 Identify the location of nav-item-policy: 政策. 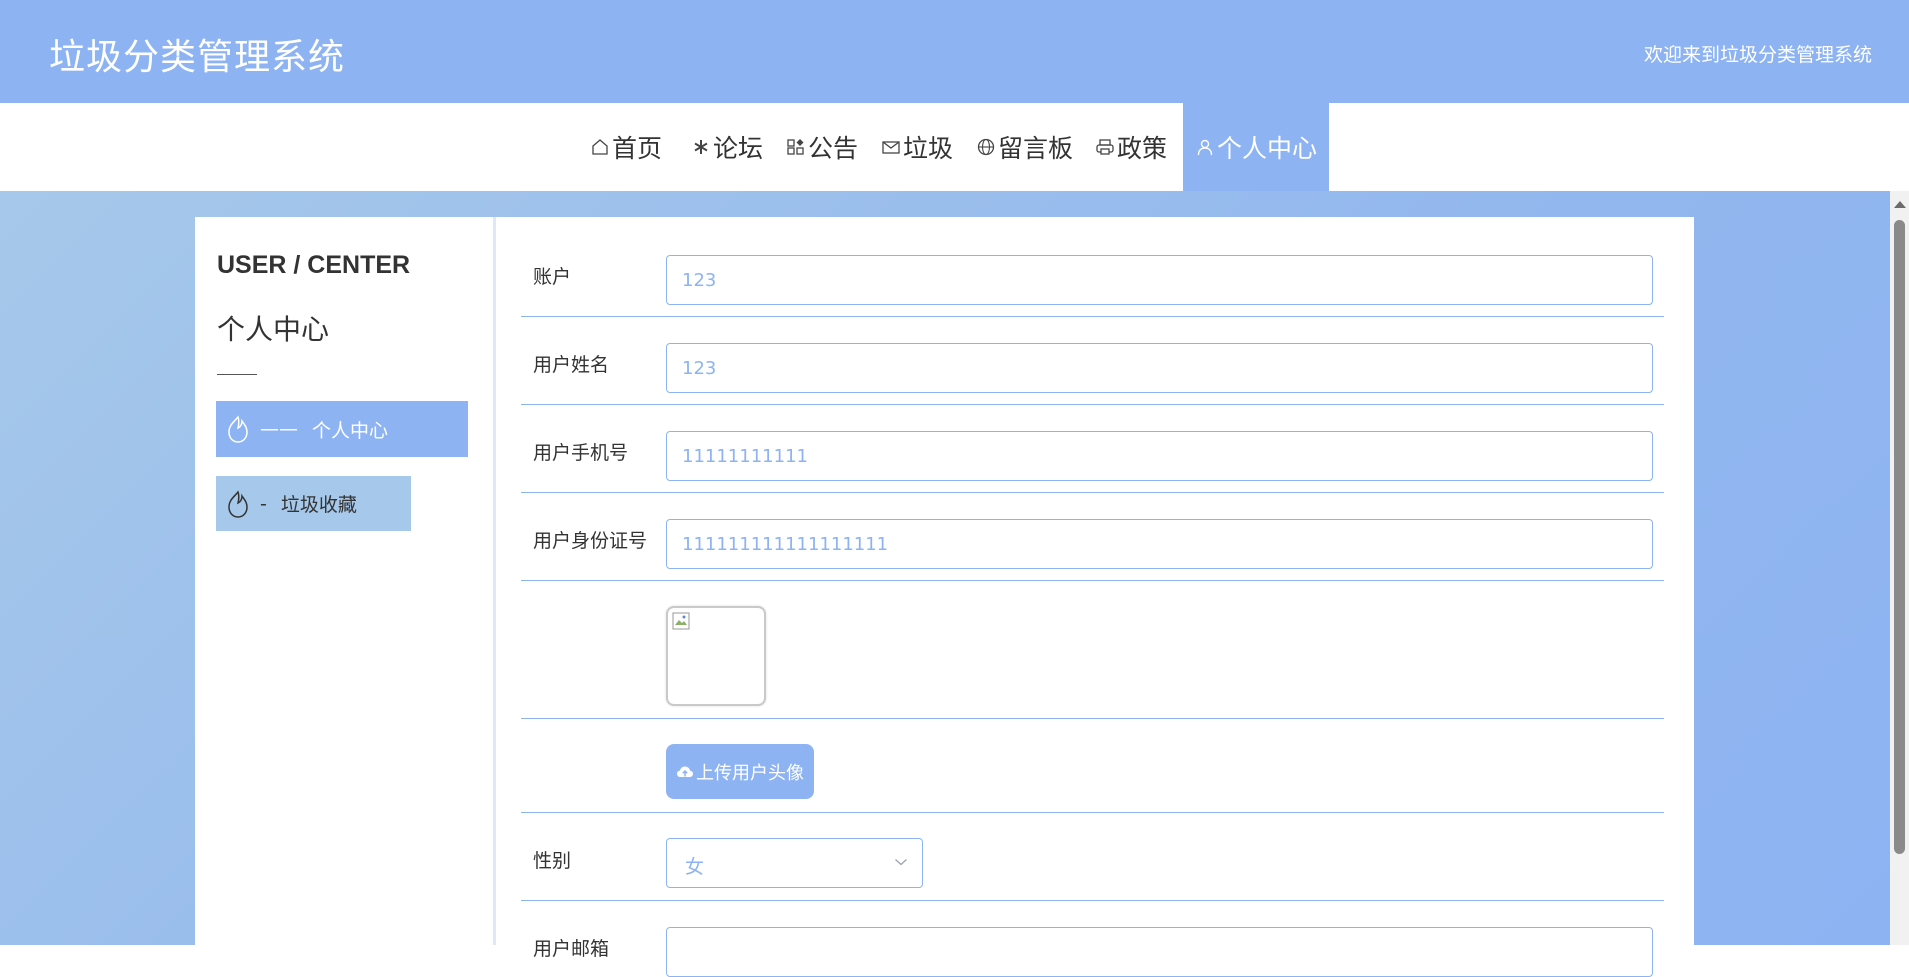
(1131, 147).